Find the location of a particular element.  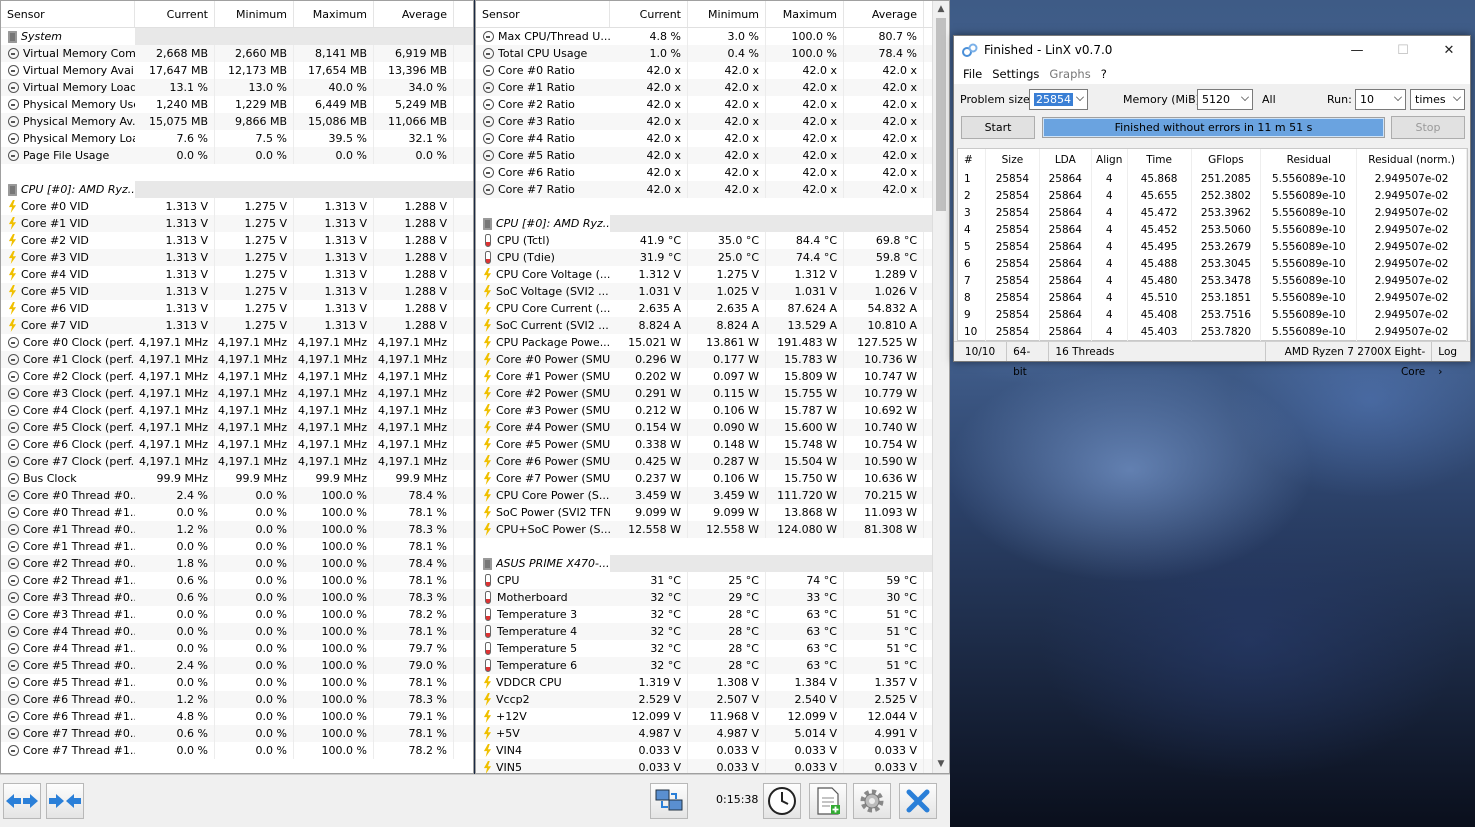

col-current-header: Current is located at coordinates (175, 14).